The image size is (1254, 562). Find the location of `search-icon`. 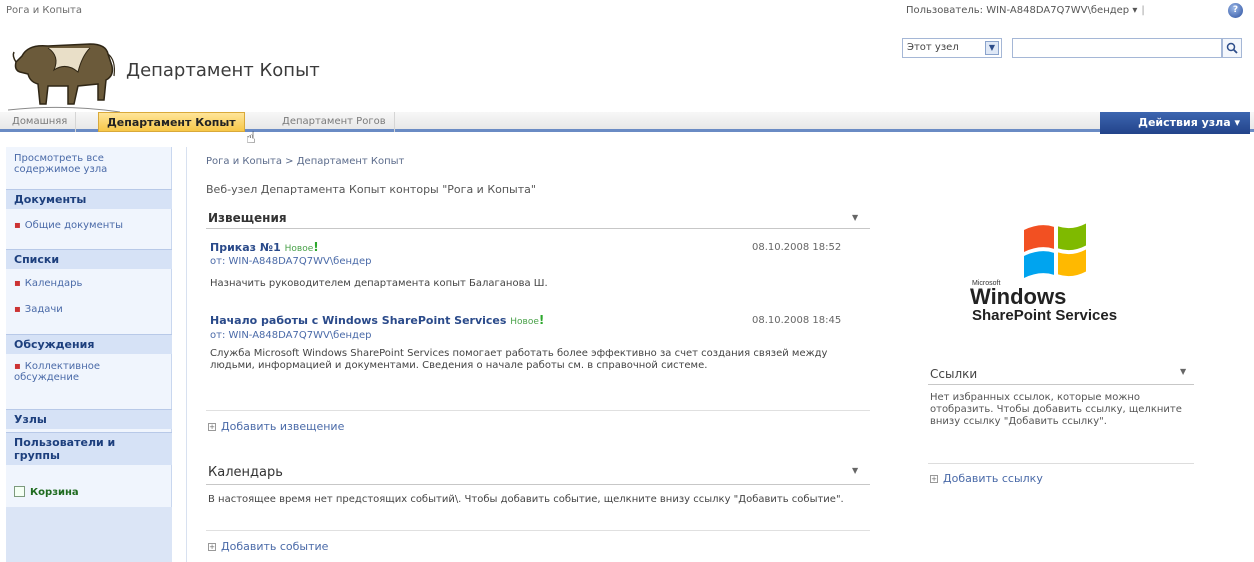

search-icon is located at coordinates (1232, 48).